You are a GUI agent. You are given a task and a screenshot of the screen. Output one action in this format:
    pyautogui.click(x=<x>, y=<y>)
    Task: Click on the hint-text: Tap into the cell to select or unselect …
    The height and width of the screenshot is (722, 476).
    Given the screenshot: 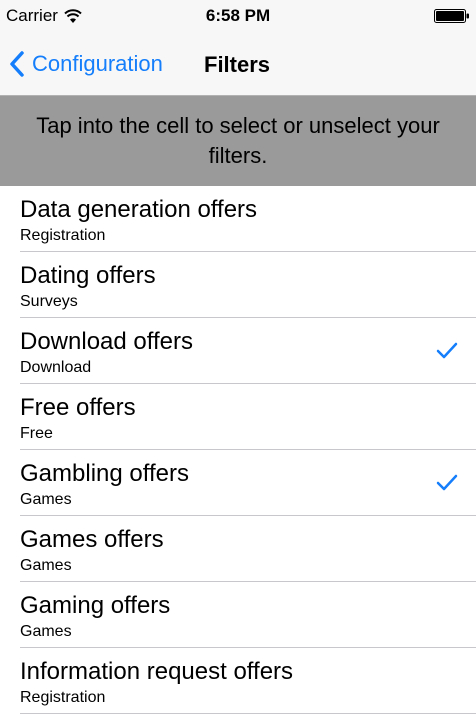 What is the action you would take?
    pyautogui.click(x=238, y=140)
    